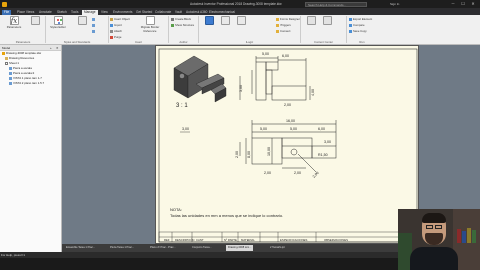 The height and width of the screenshot is (270, 480). I want to click on content-center-2-icon, so click(327, 20).